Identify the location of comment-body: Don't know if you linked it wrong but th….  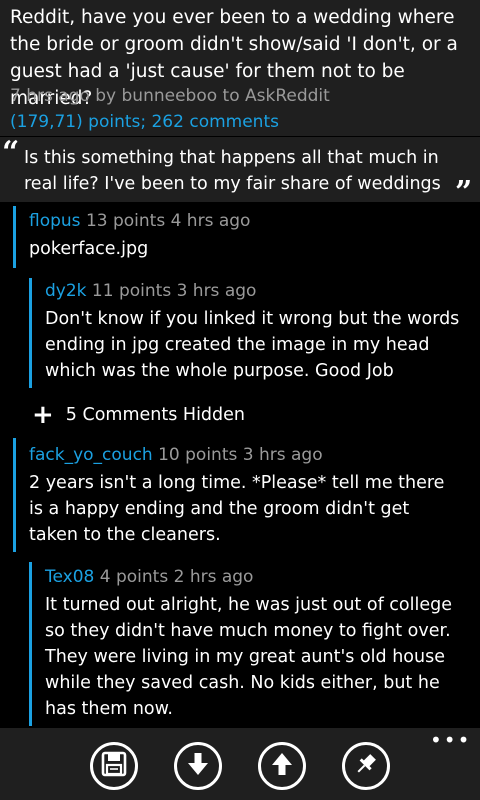
(252, 345).